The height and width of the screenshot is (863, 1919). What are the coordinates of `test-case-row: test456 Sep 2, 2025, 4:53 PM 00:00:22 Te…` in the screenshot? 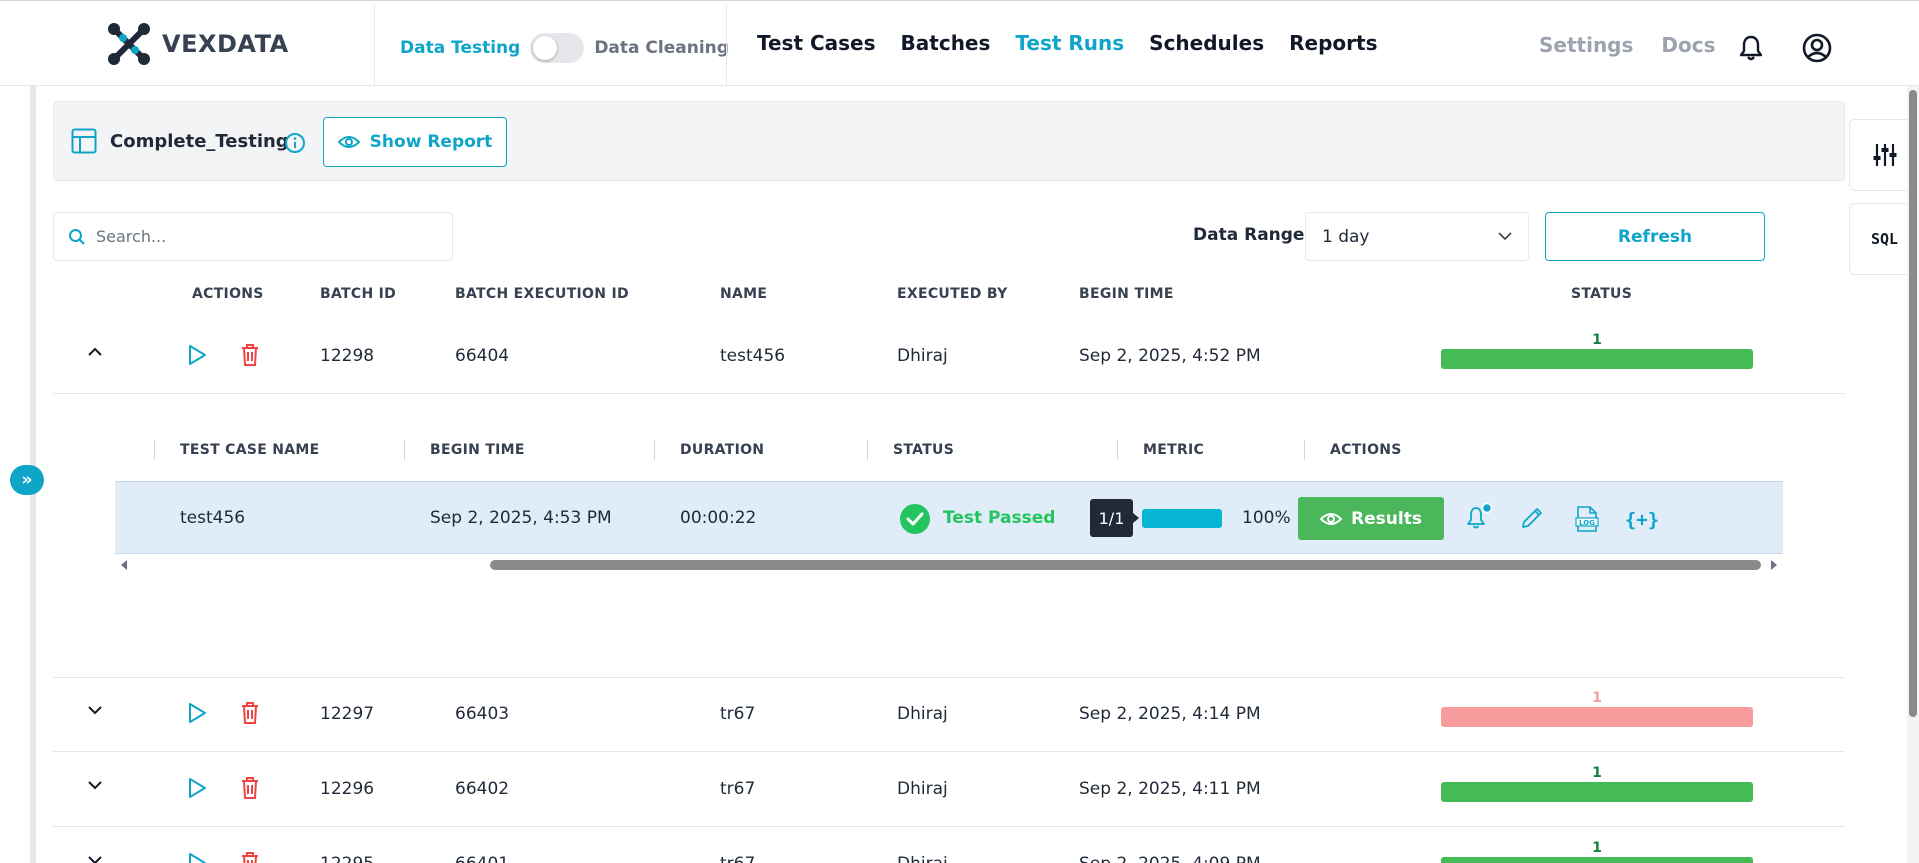 It's located at (949, 517).